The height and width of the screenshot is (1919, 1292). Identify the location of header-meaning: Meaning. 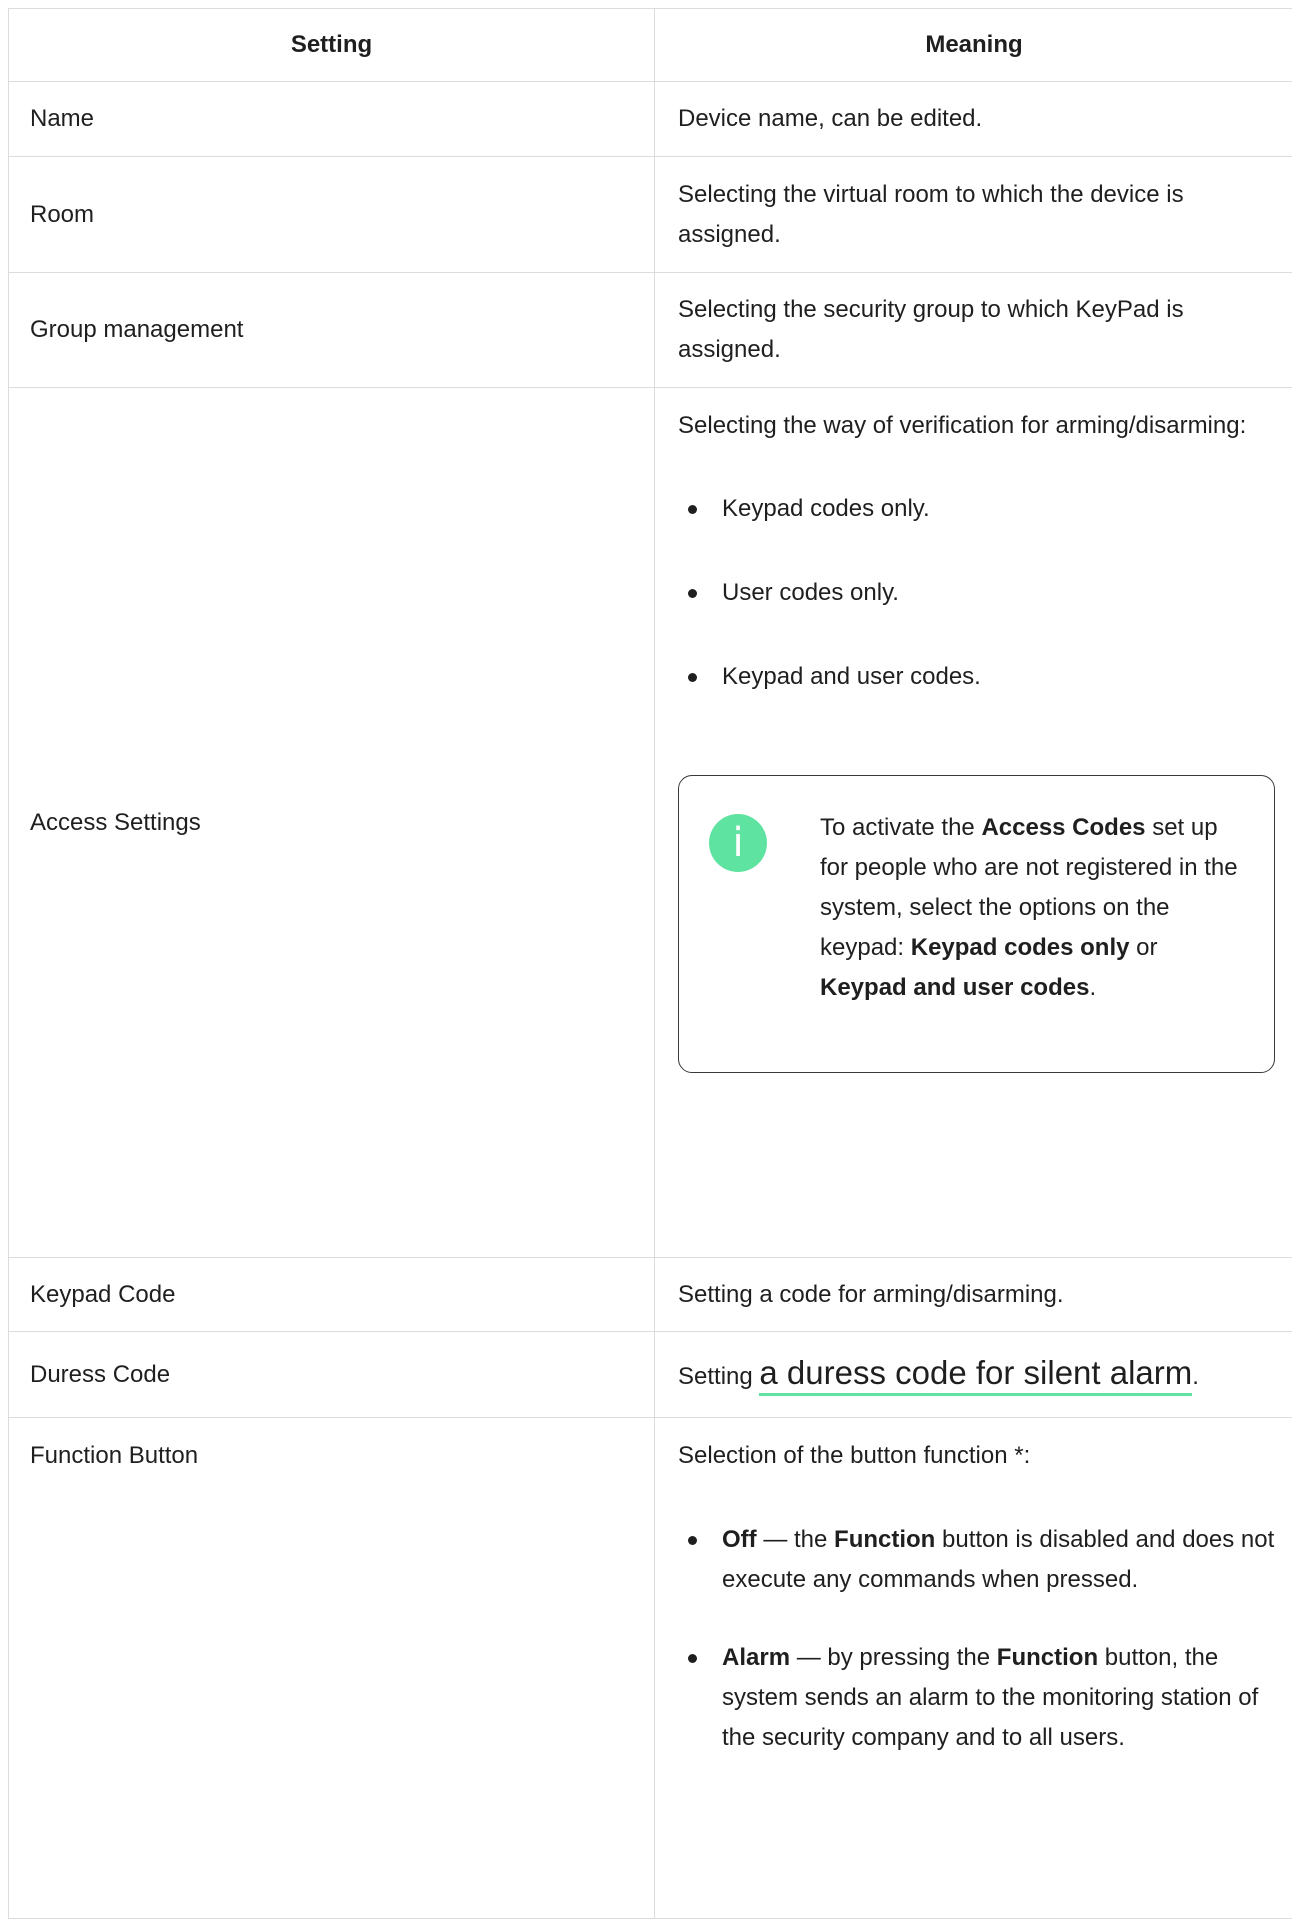
(974, 44).